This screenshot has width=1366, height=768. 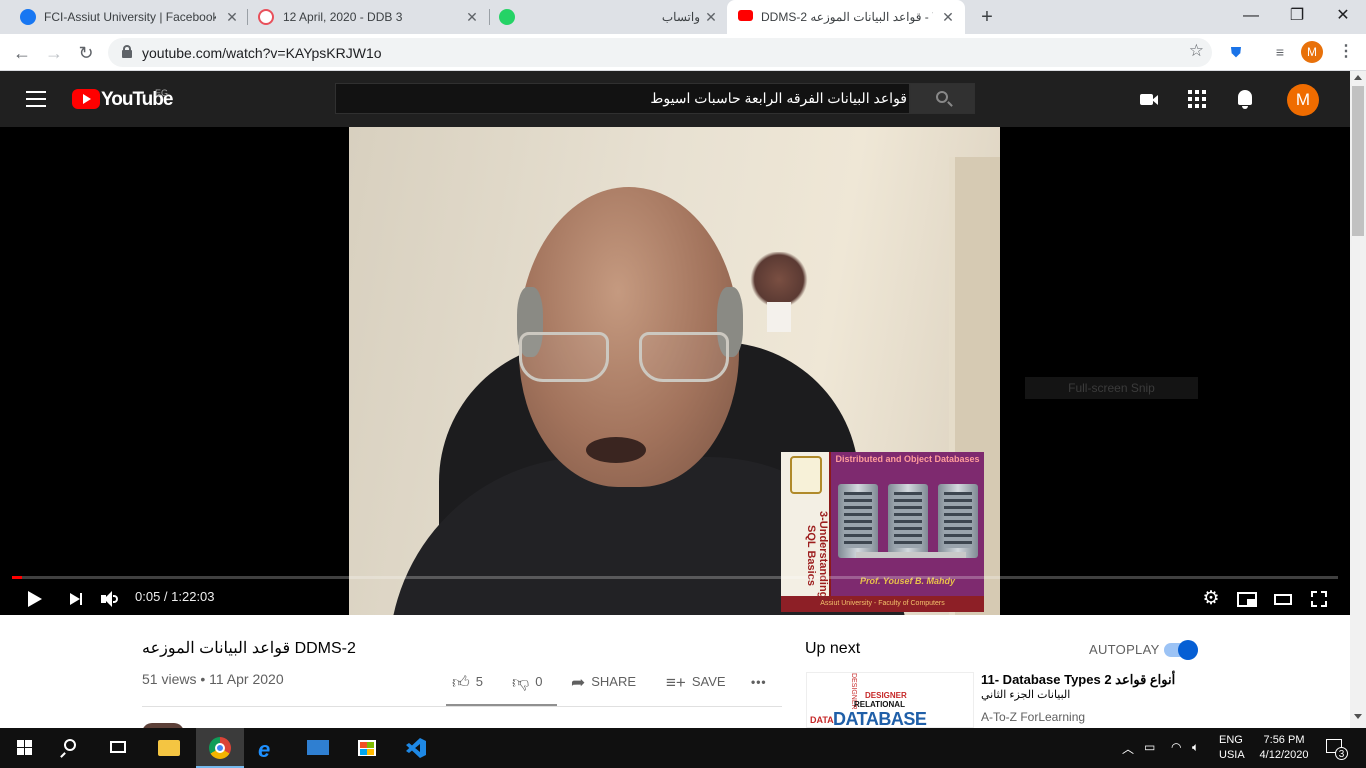 What do you see at coordinates (110, 599) in the screenshot?
I see `volume-button` at bounding box center [110, 599].